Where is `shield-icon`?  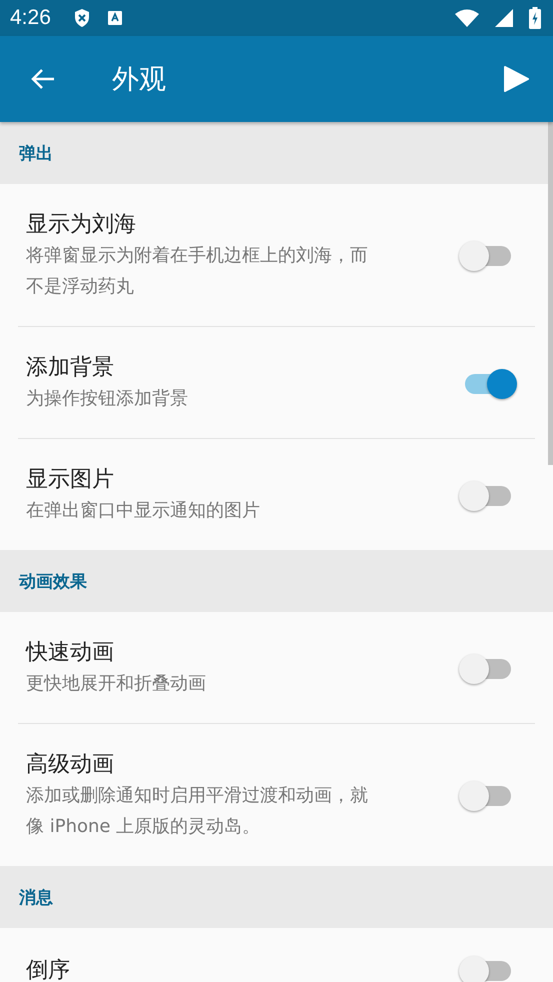 shield-icon is located at coordinates (81, 18).